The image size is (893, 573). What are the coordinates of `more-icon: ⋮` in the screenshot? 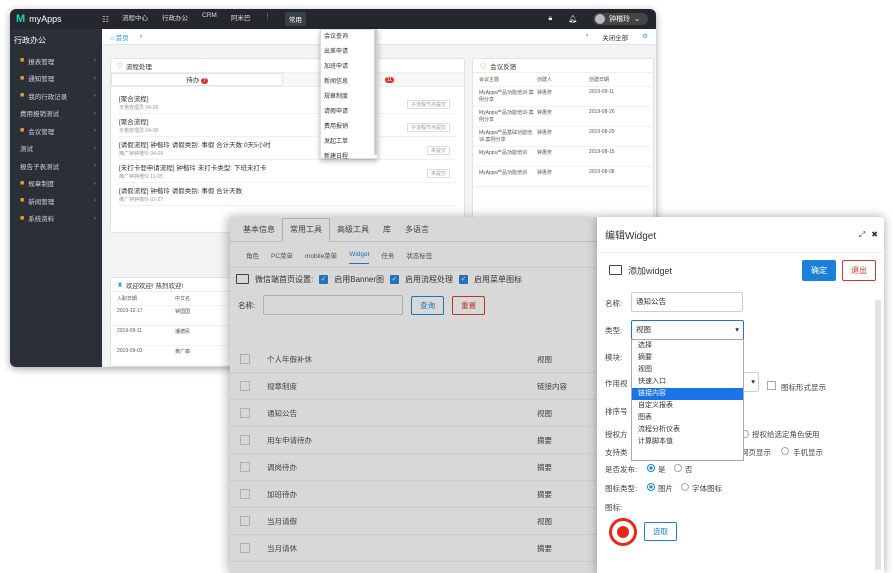 It's located at (267, 19).